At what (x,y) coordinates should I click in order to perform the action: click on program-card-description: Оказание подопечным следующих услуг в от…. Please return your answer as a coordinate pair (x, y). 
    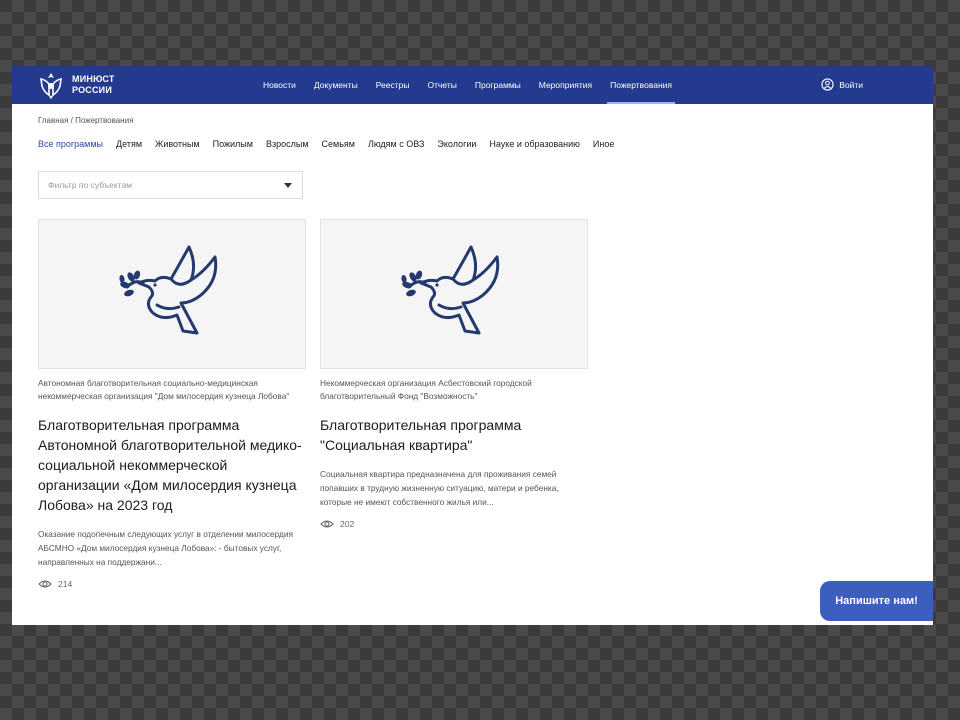
    Looking at the image, I should click on (166, 548).